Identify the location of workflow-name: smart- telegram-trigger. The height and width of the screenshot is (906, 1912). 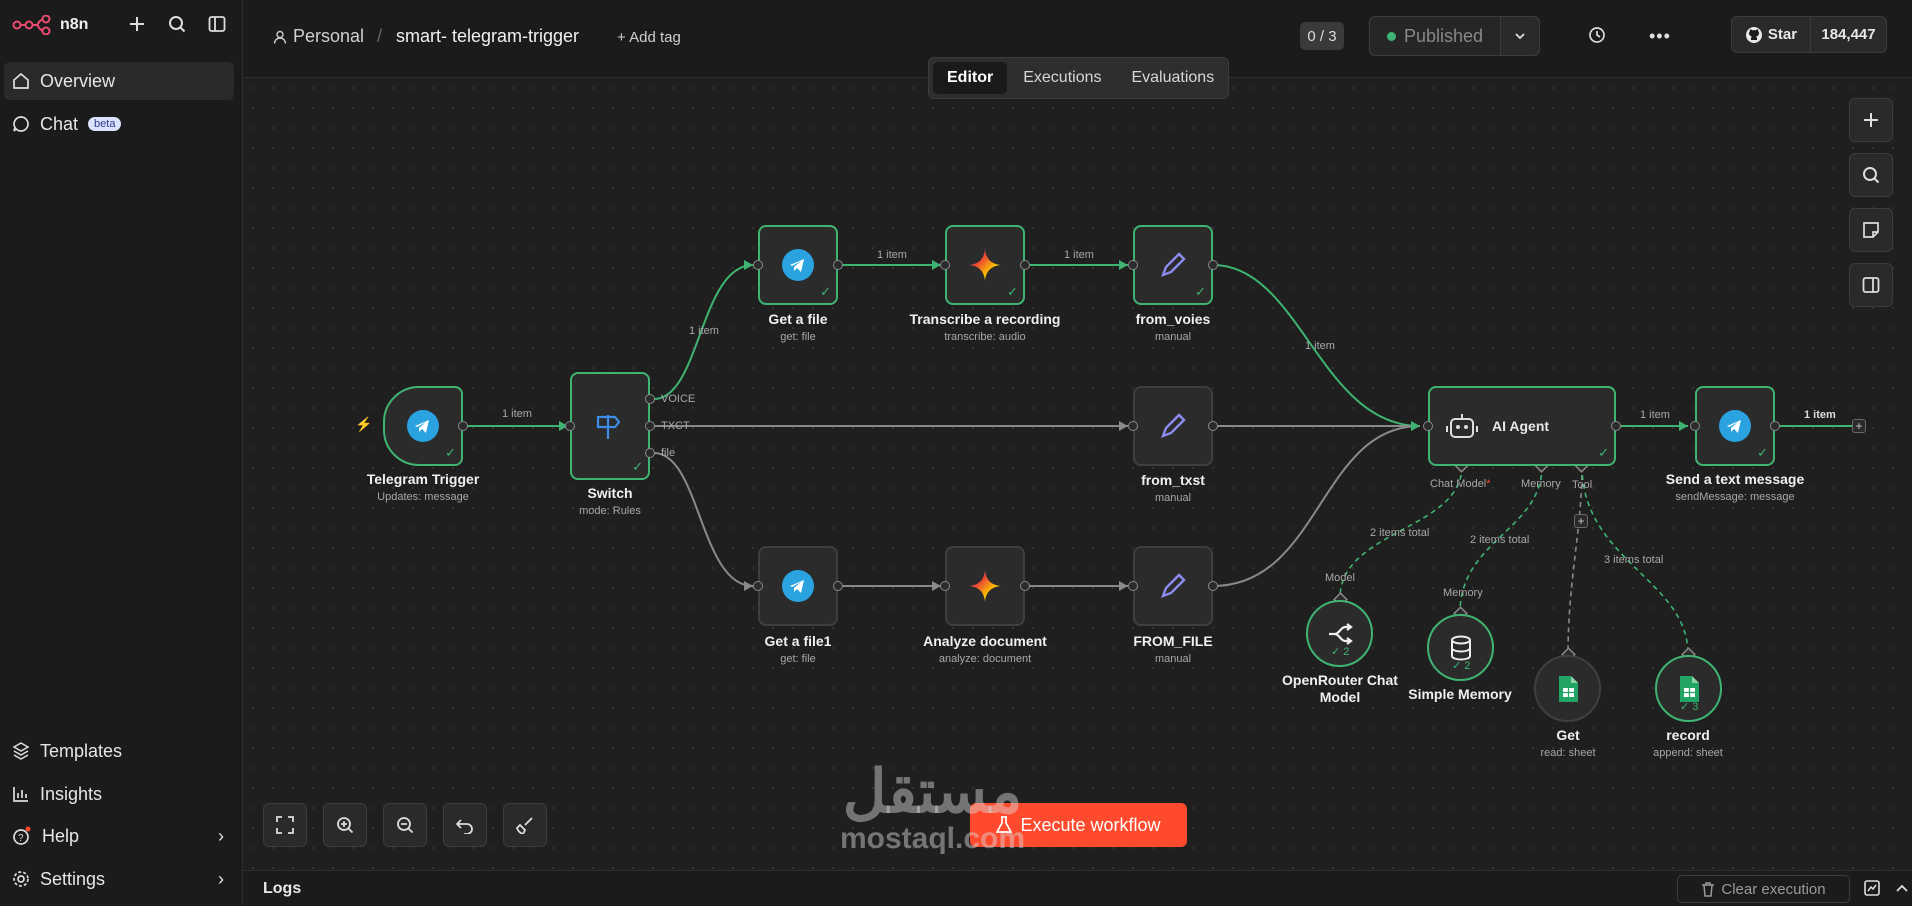
(487, 36).